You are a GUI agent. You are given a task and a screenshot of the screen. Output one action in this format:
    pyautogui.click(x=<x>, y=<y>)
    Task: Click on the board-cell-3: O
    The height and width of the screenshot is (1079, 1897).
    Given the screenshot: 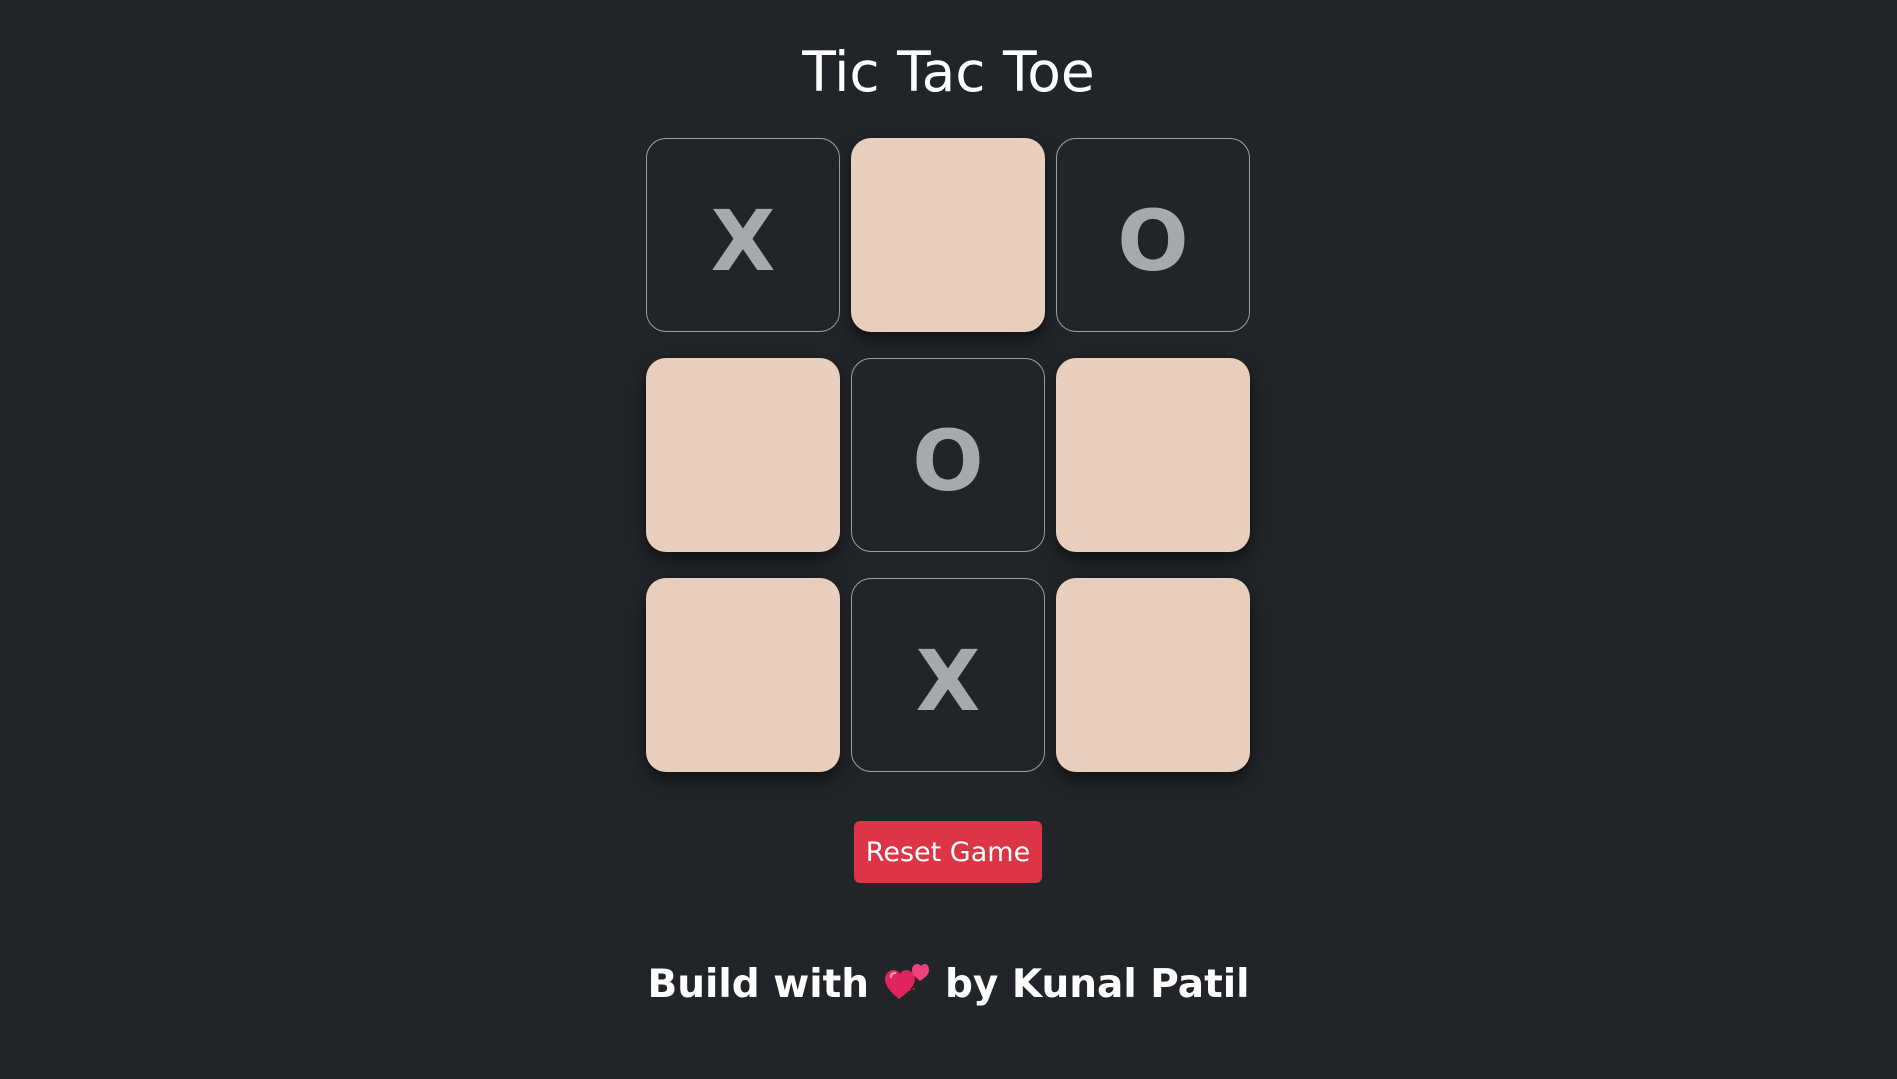 What is the action you would take?
    pyautogui.click(x=1153, y=235)
    